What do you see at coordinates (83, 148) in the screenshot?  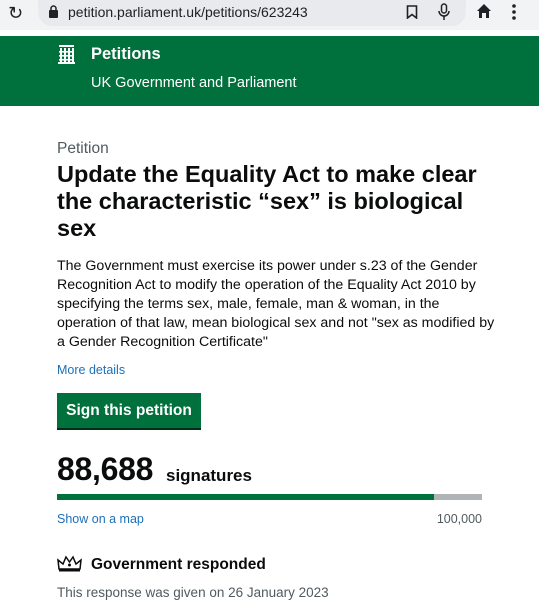 I see `page-caption: Petition` at bounding box center [83, 148].